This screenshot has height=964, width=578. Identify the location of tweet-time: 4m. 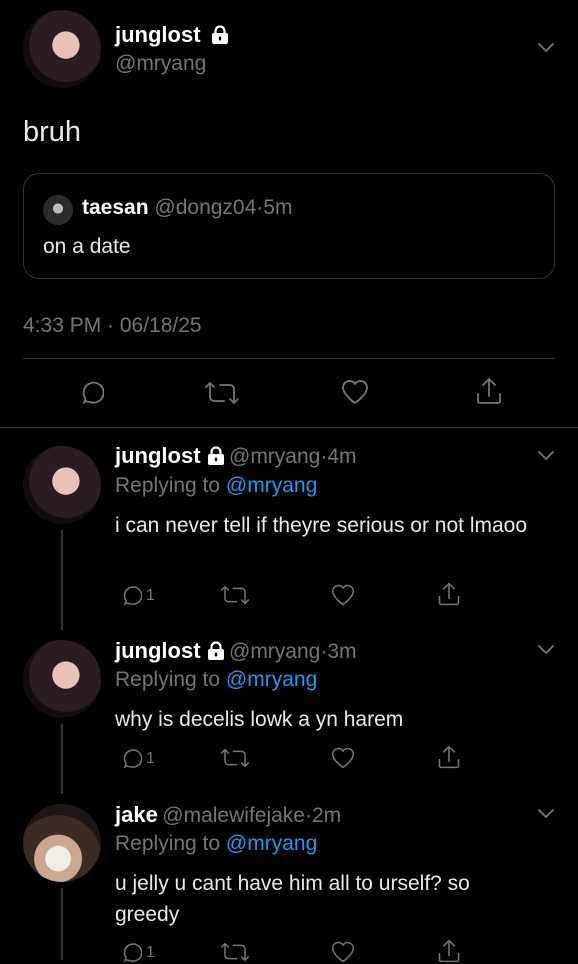
(342, 456).